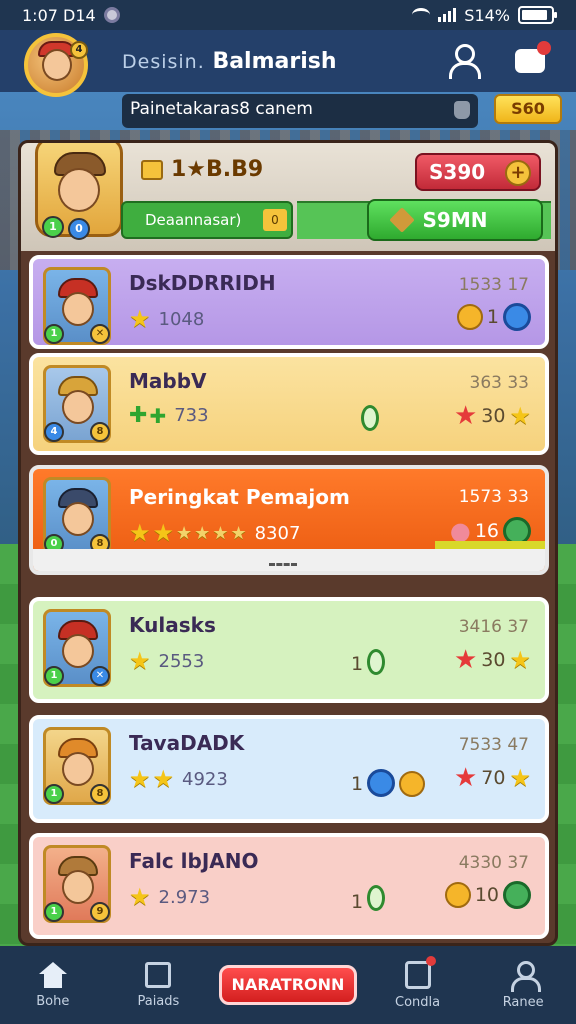 This screenshot has height=1024, width=576. I want to click on progress-tag: 0, so click(275, 220).